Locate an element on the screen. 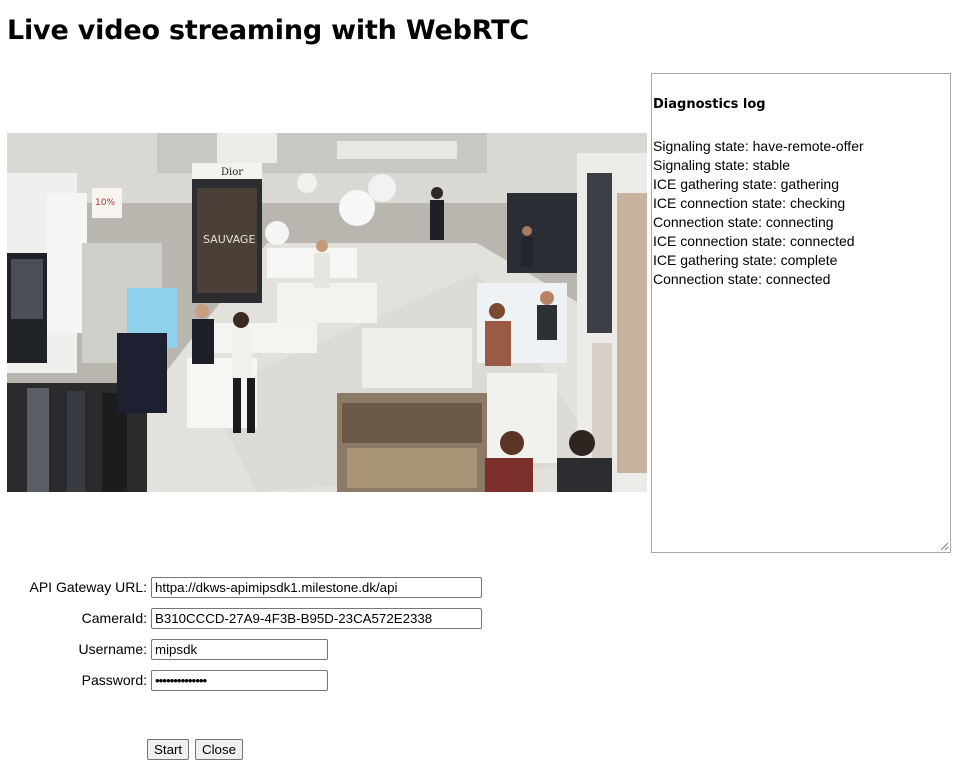  api-gateway-label: API Gateway URL: is located at coordinates (88, 587).